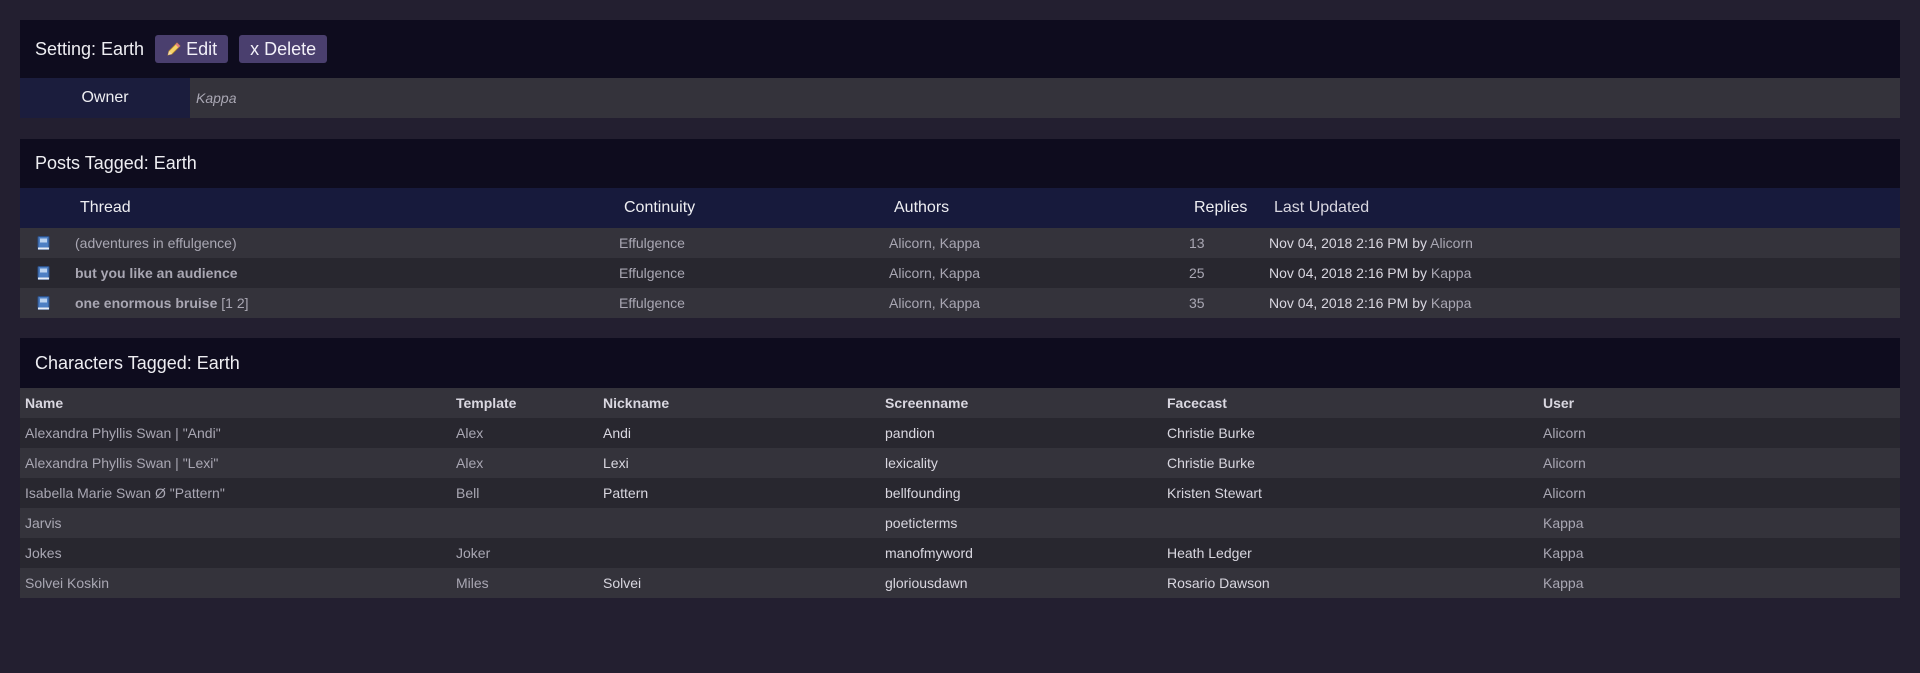  What do you see at coordinates (660, 207) in the screenshot?
I see `header-continuity: Continuity` at bounding box center [660, 207].